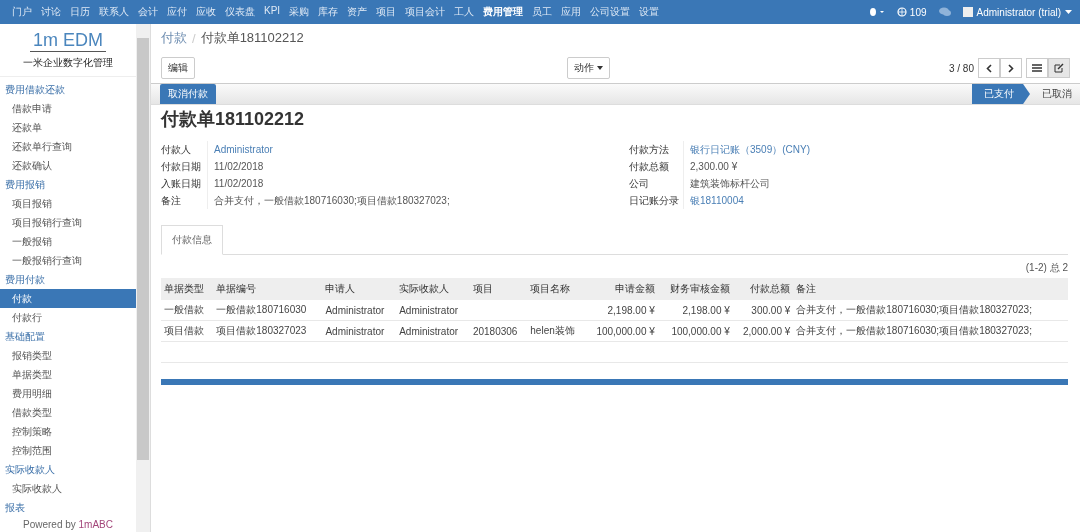 This screenshot has height=532, width=1080. Describe the element at coordinates (68, 165) in the screenshot. I see `sidebar-item: 还款确认` at that location.